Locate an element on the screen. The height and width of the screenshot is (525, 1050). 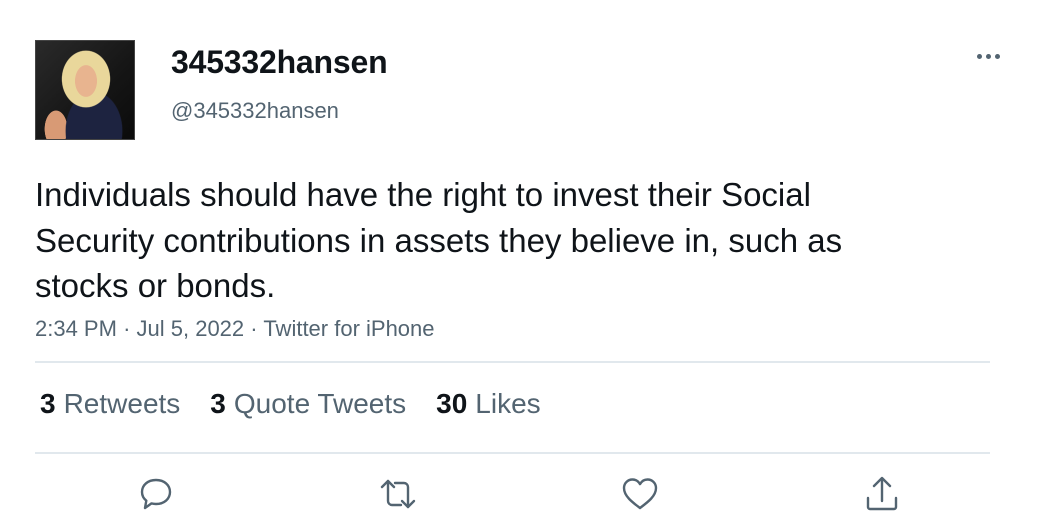
reply-button is located at coordinates (156, 494).